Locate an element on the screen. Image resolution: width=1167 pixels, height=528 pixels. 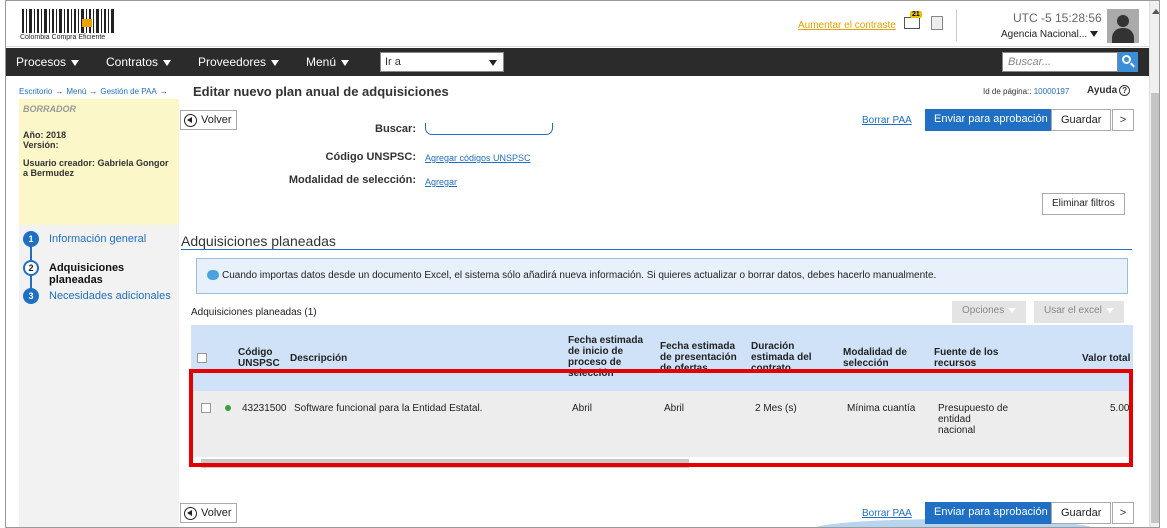
nav-menu: Menú is located at coordinates (328, 62).